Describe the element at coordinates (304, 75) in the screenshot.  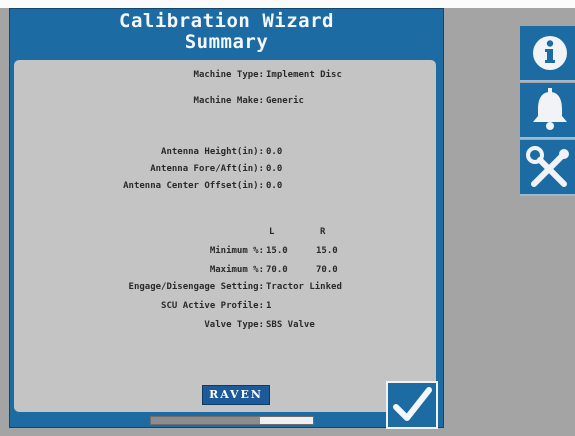
I see `machine-type-value: Implement Disc` at that location.